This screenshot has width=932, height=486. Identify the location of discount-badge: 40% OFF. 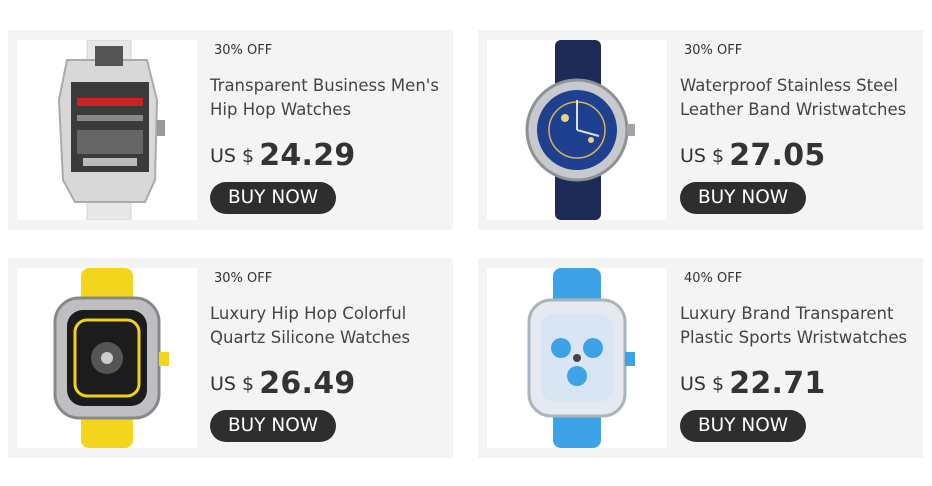
(713, 278).